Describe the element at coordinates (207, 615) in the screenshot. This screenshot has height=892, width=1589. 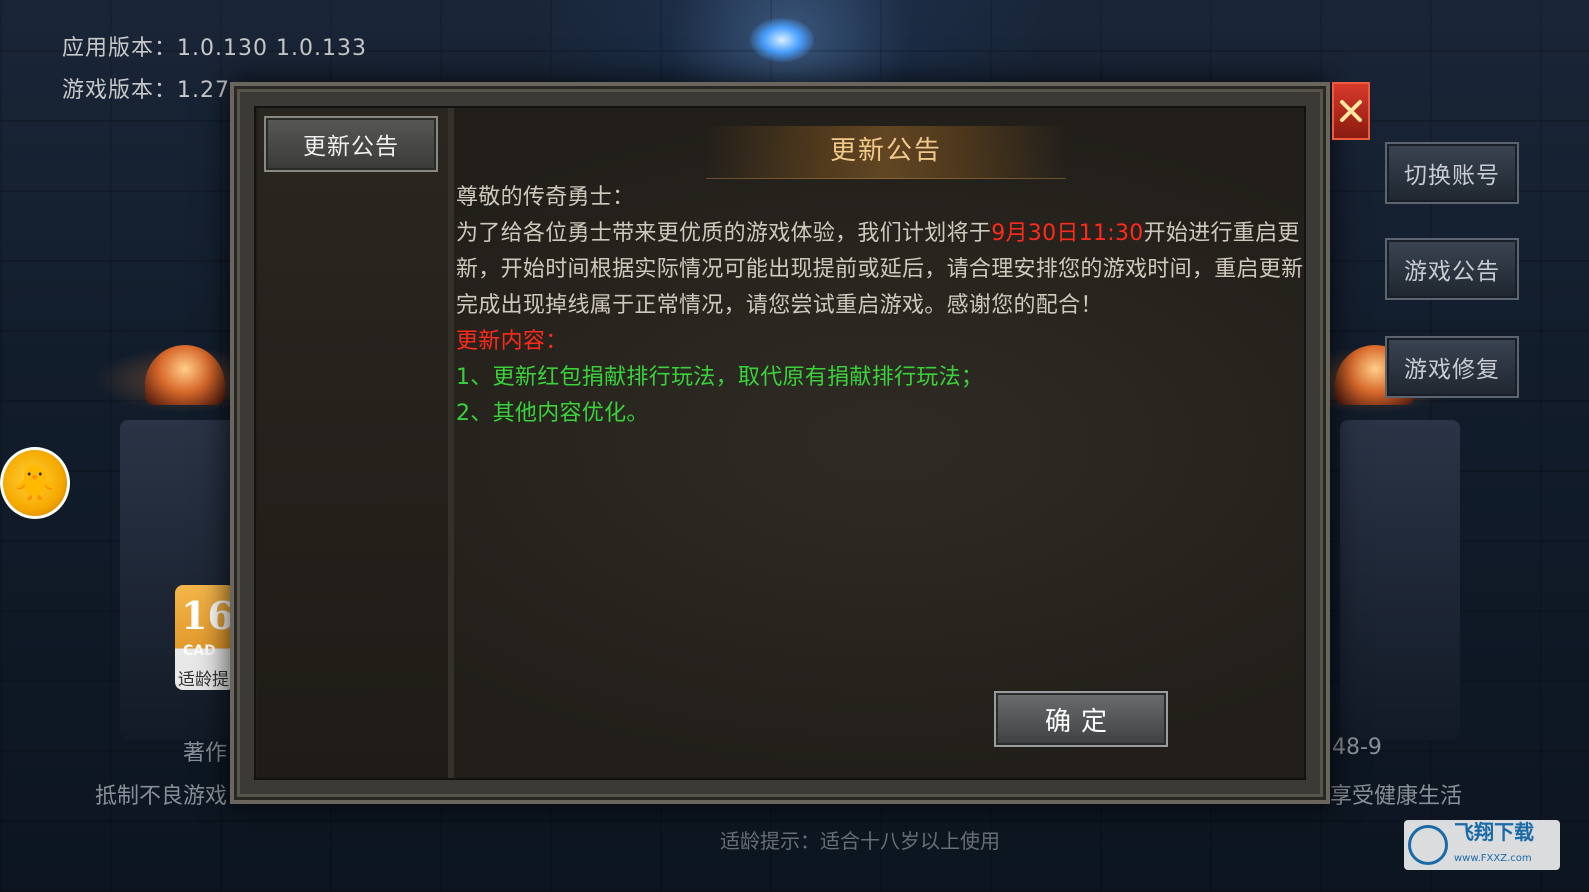
I see `age-rating-number: 16` at that location.